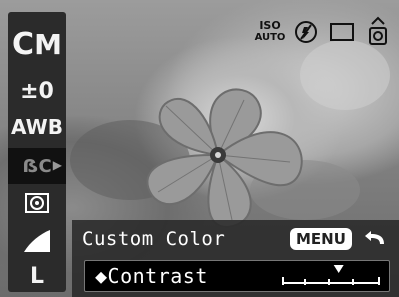 The height and width of the screenshot is (297, 399). I want to click on flash-off-icon, so click(306, 32).